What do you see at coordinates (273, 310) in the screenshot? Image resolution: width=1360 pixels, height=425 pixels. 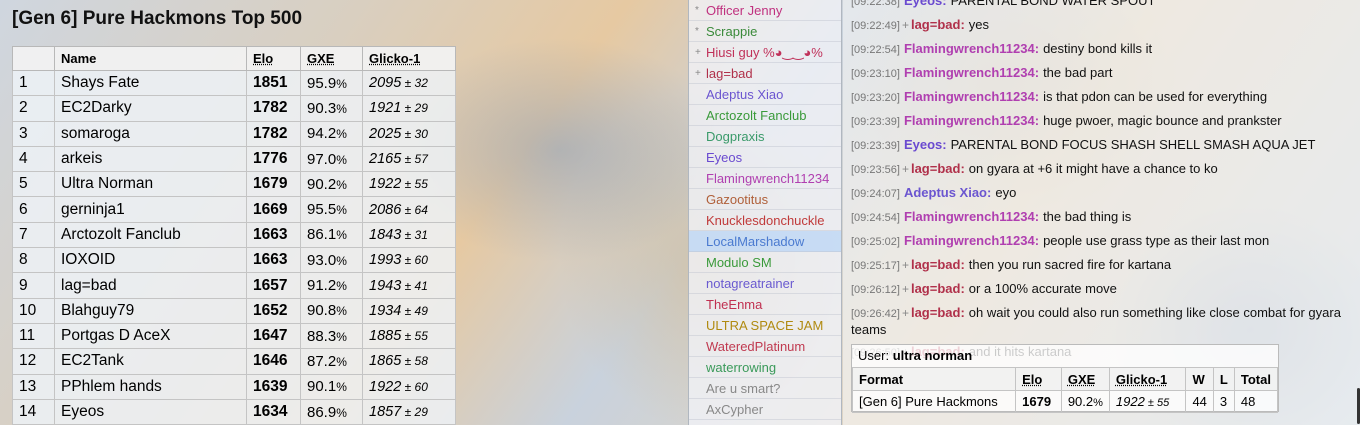 I see `elo-cell: 1652` at bounding box center [273, 310].